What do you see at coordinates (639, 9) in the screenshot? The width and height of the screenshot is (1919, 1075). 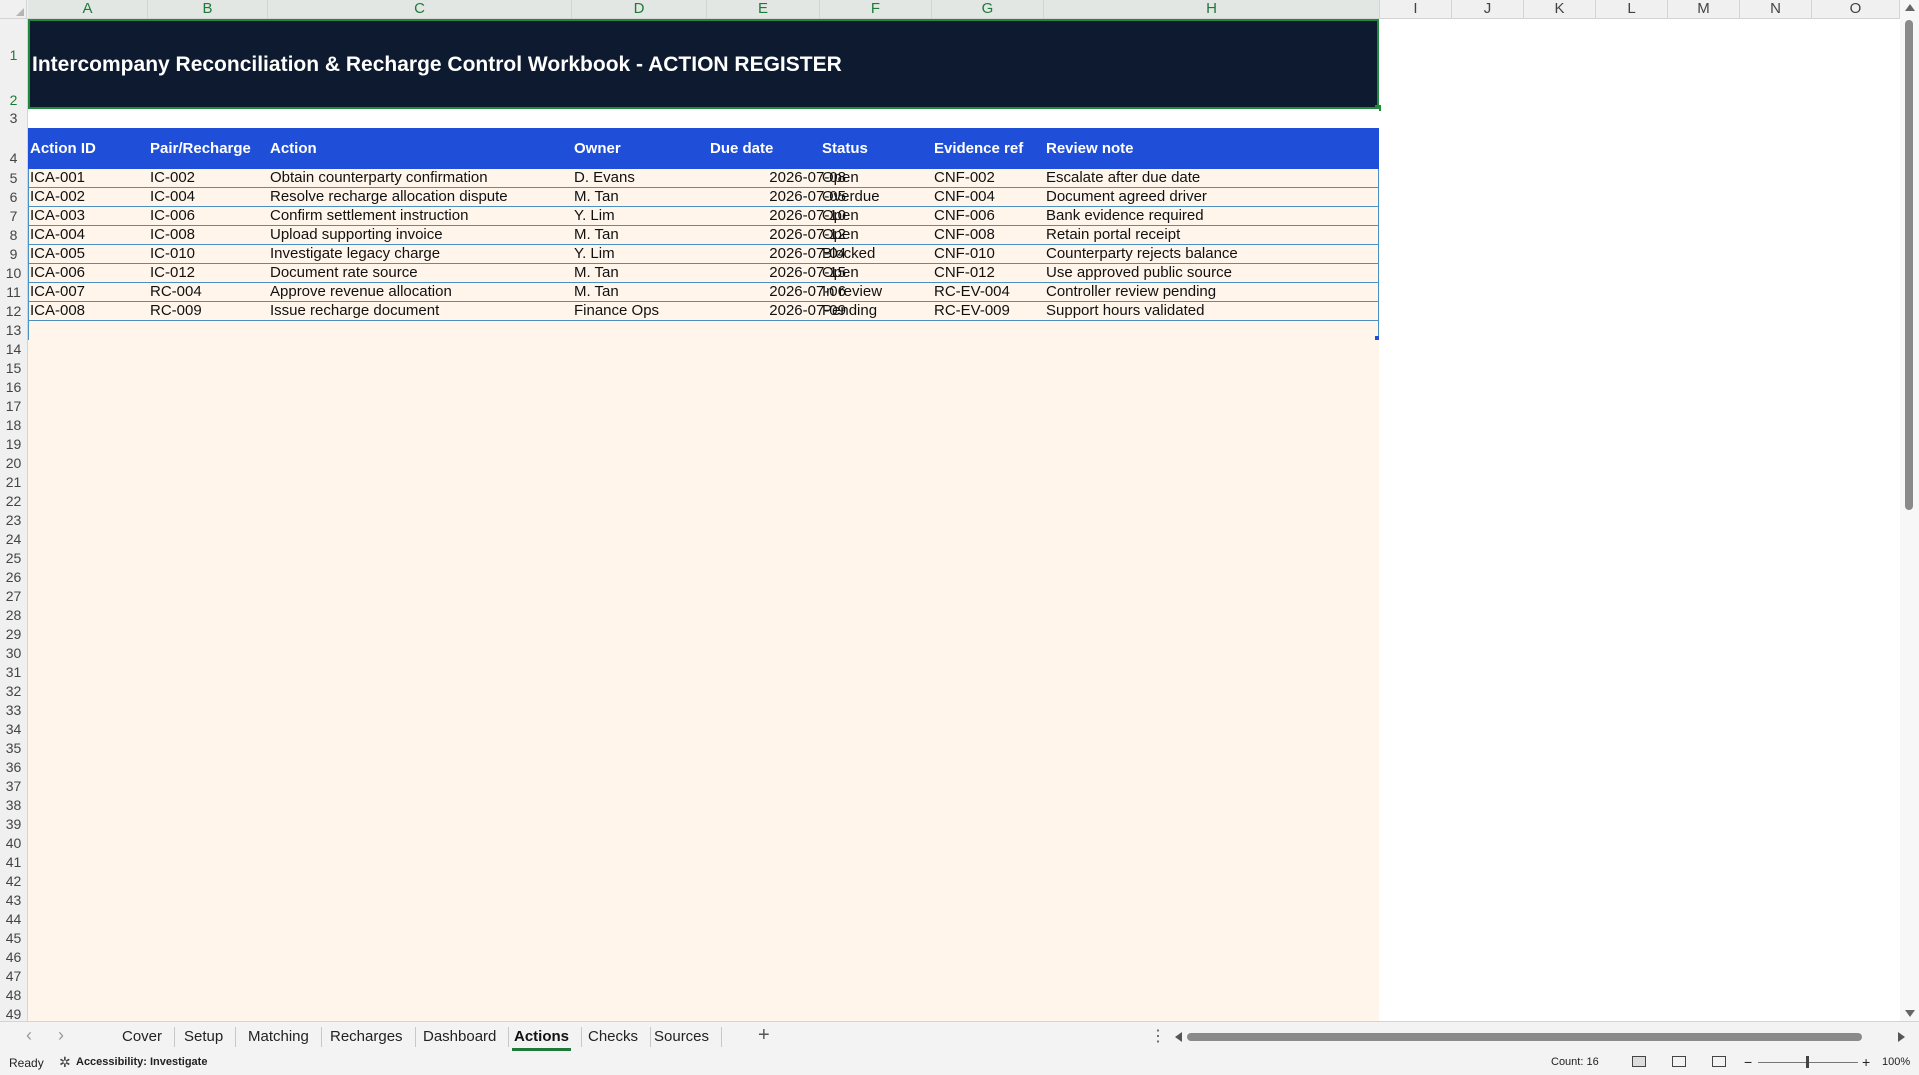 I see `column-header: D` at bounding box center [639, 9].